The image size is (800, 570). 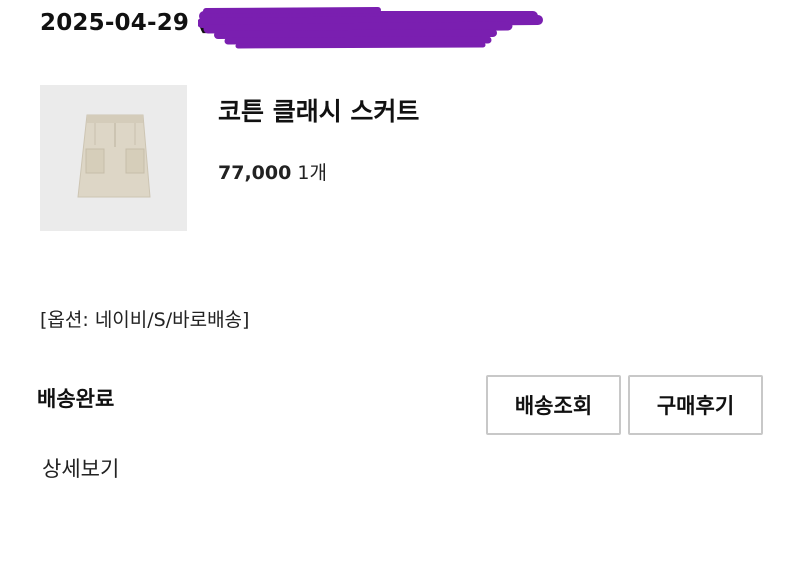 I want to click on write-review-button: 구매후기, so click(x=695, y=405).